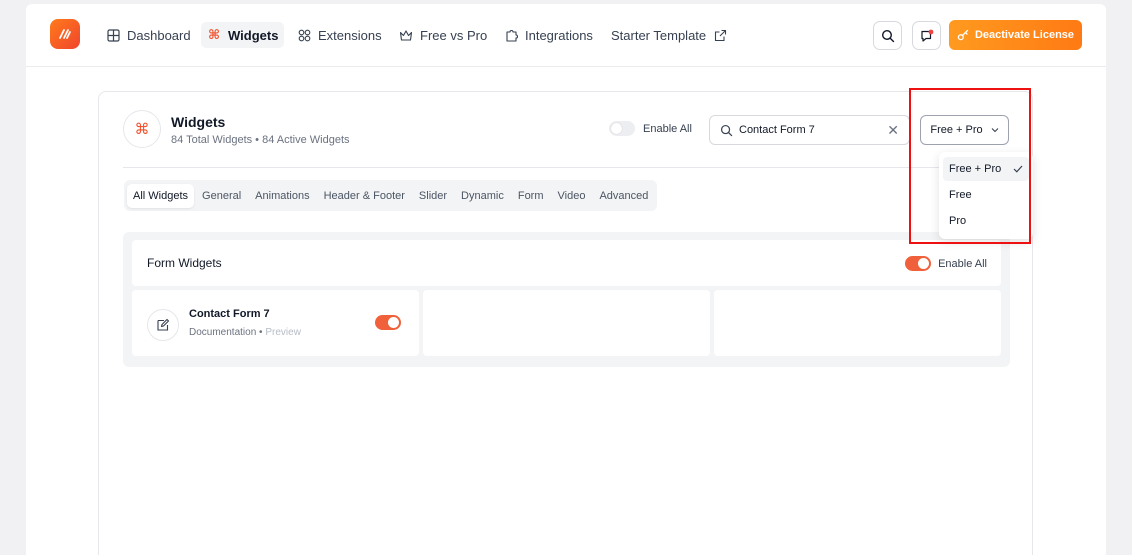 The image size is (1132, 555). Describe the element at coordinates (253, 35) in the screenshot. I see `nav-widgets-label: Widgets` at that location.